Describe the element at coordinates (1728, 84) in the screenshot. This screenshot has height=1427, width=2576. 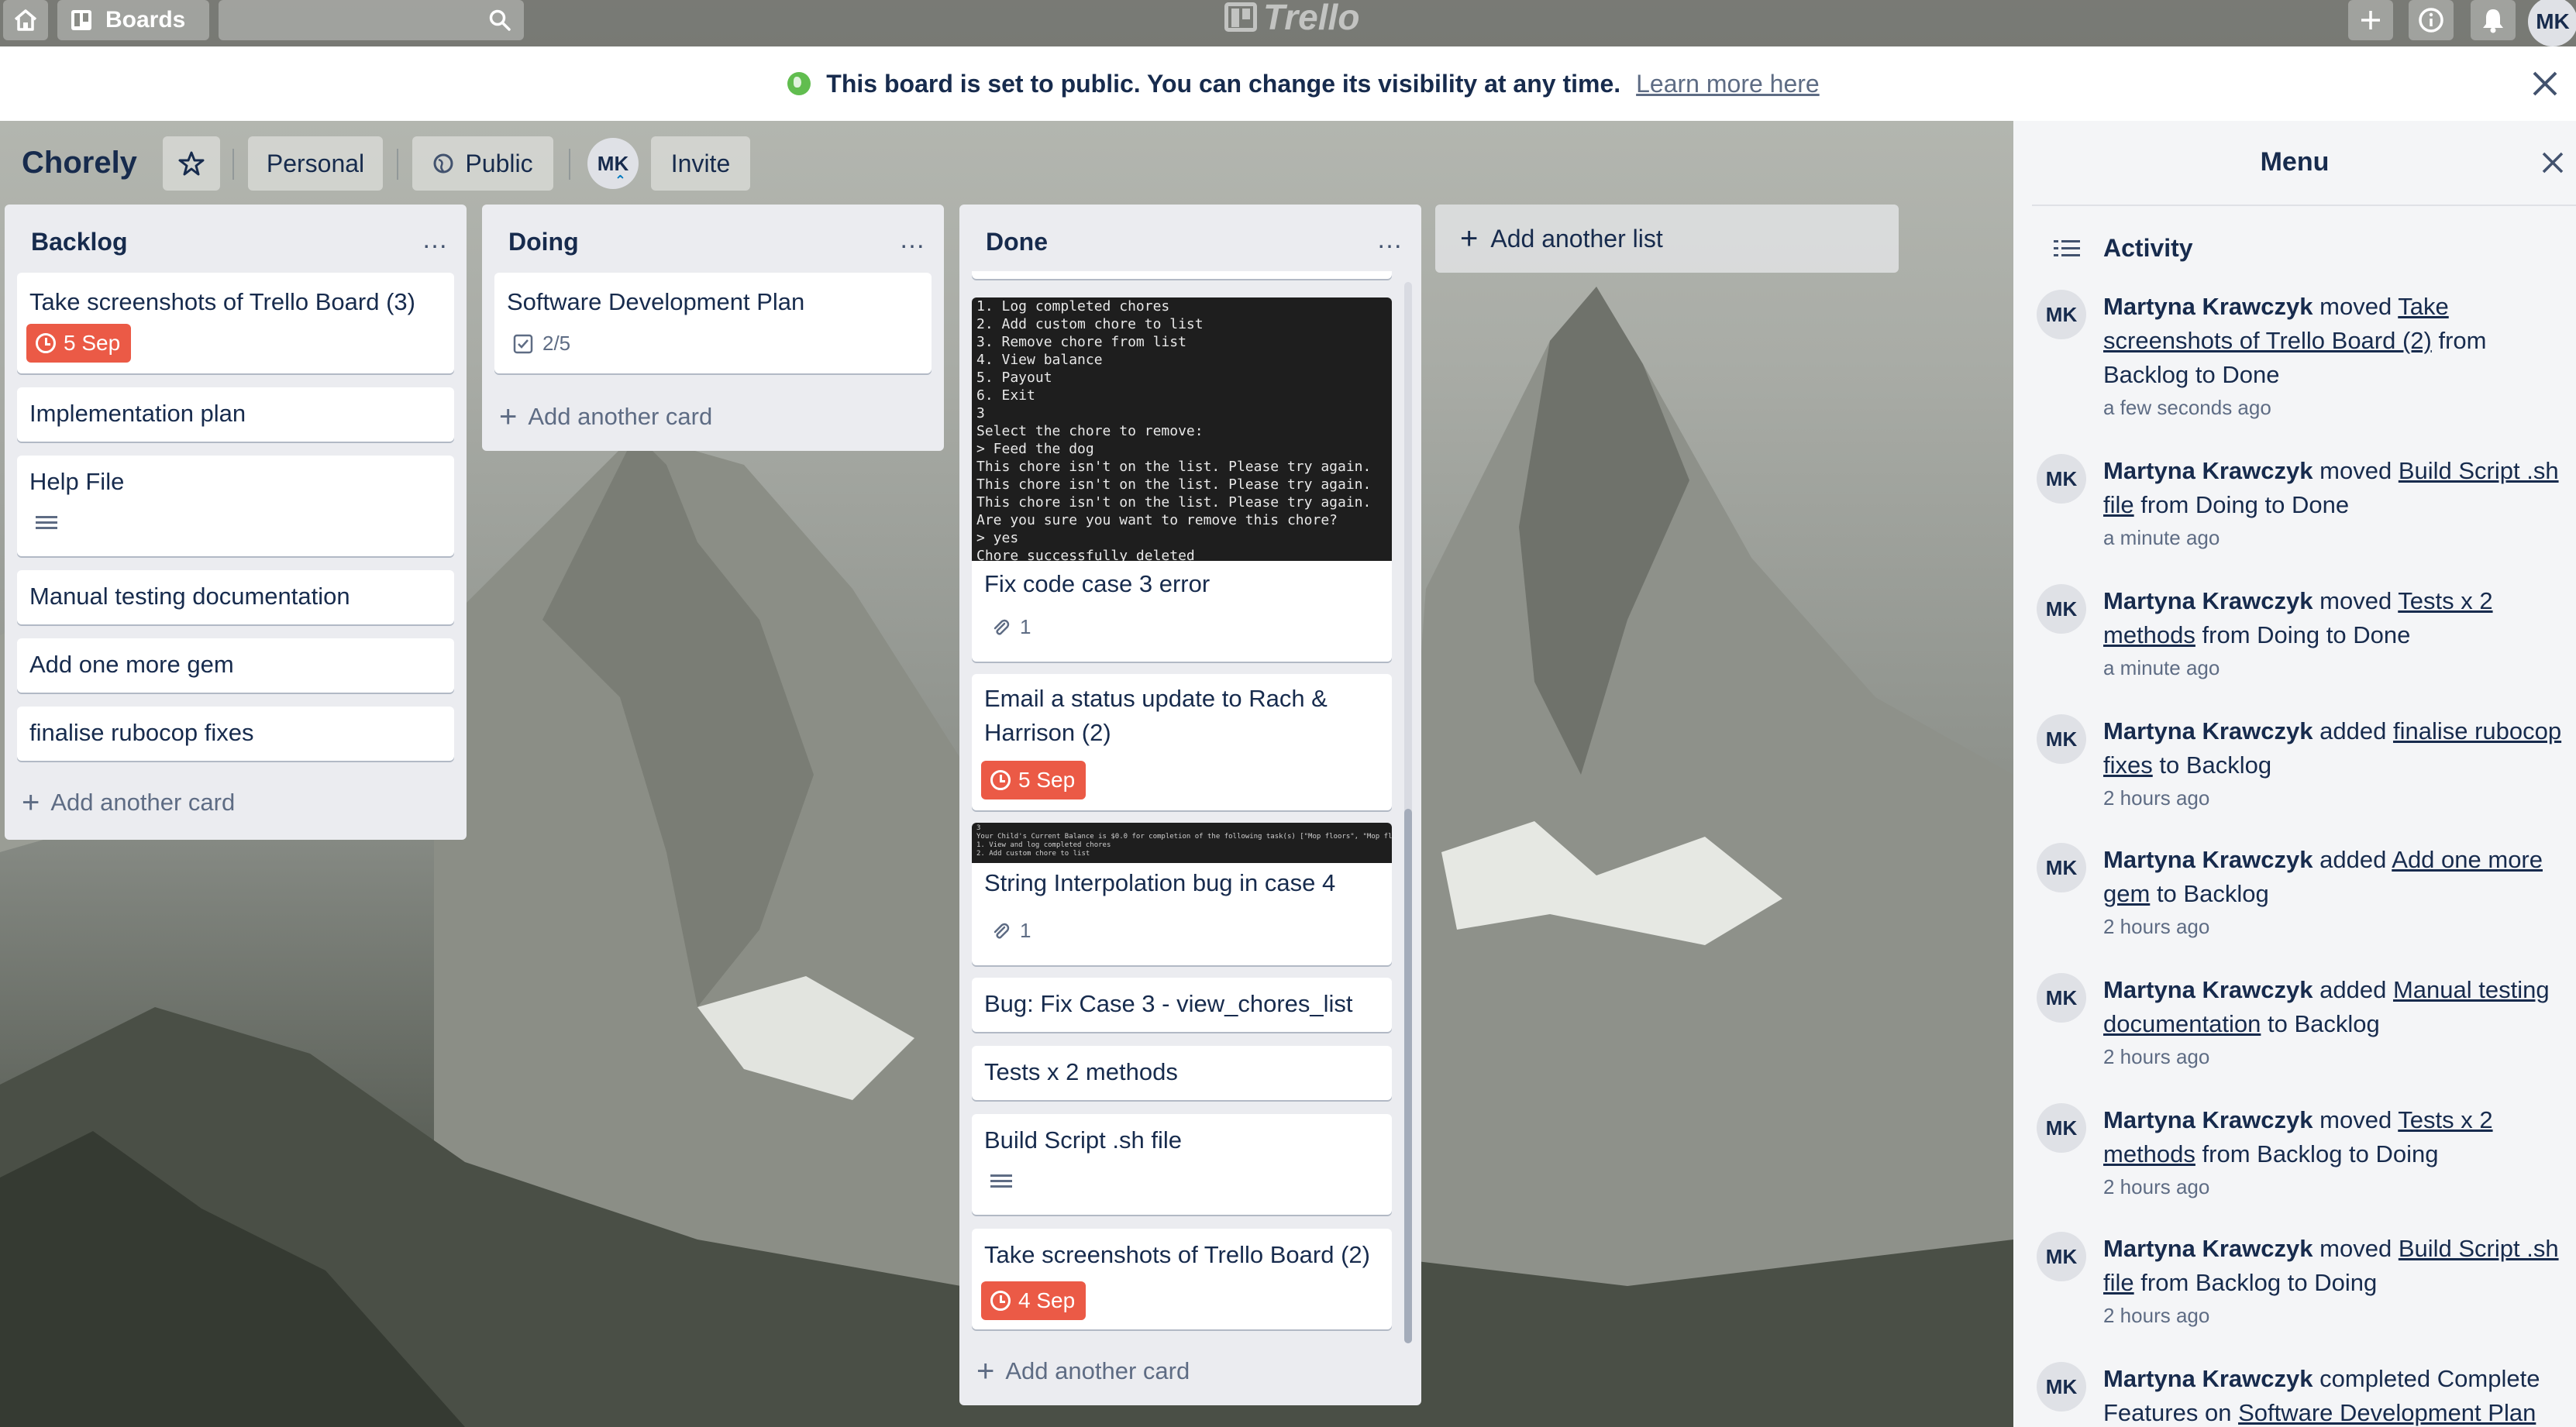
I see `learn-more-link: Learn more here` at that location.